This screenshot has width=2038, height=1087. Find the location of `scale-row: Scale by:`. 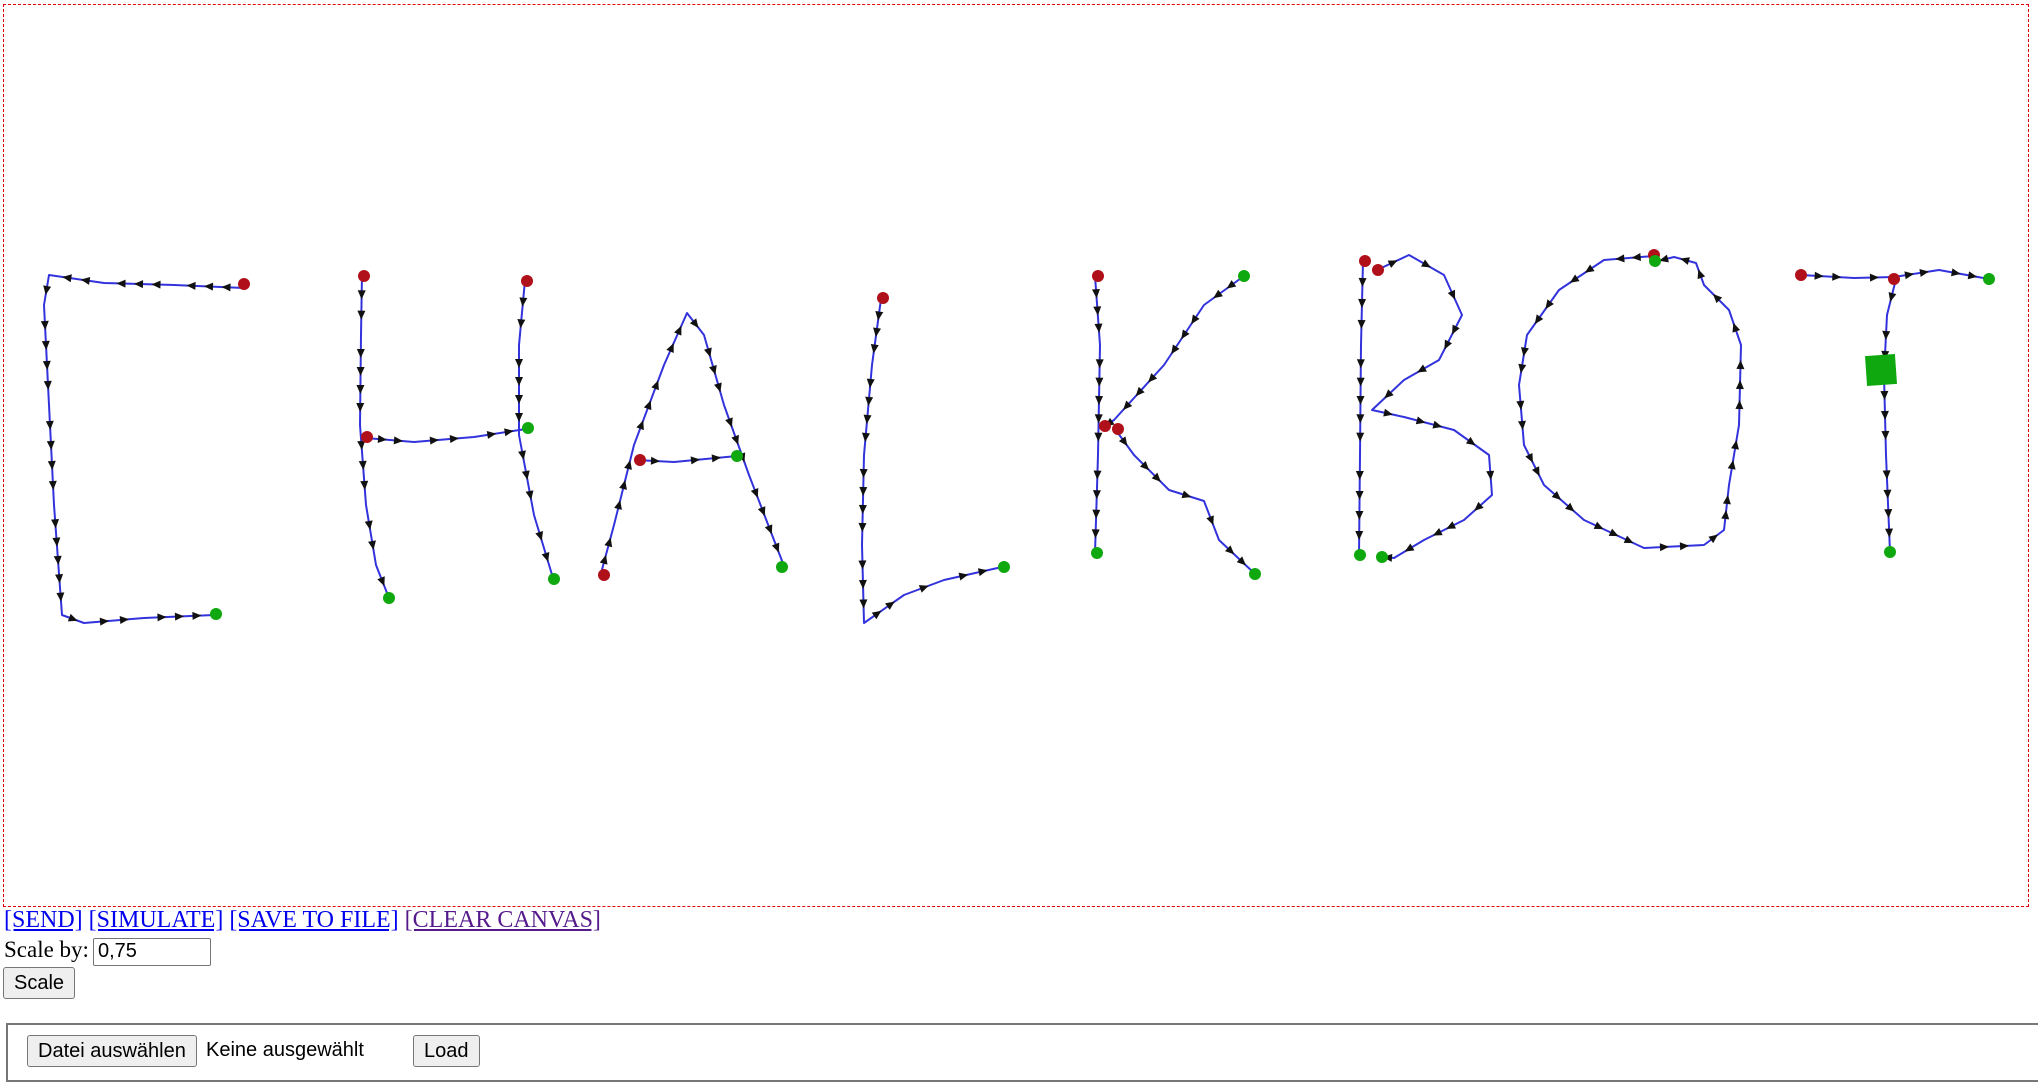

scale-row: Scale by: is located at coordinates (107, 950).